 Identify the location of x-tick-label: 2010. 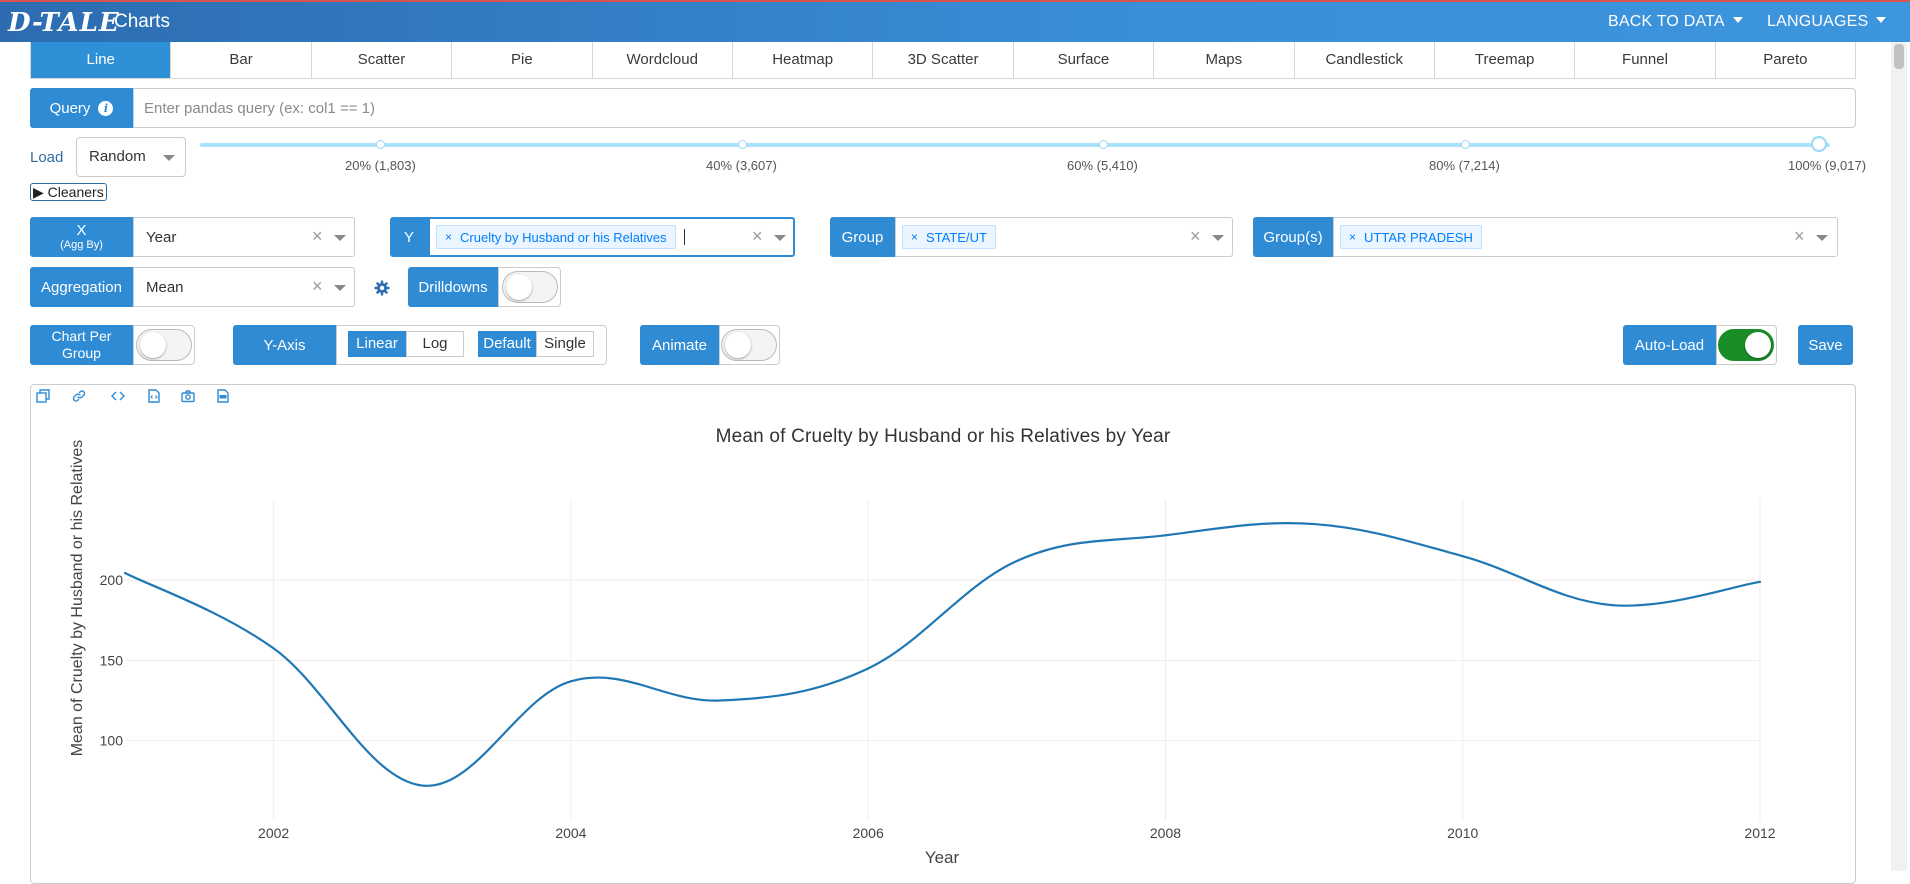
(1462, 833).